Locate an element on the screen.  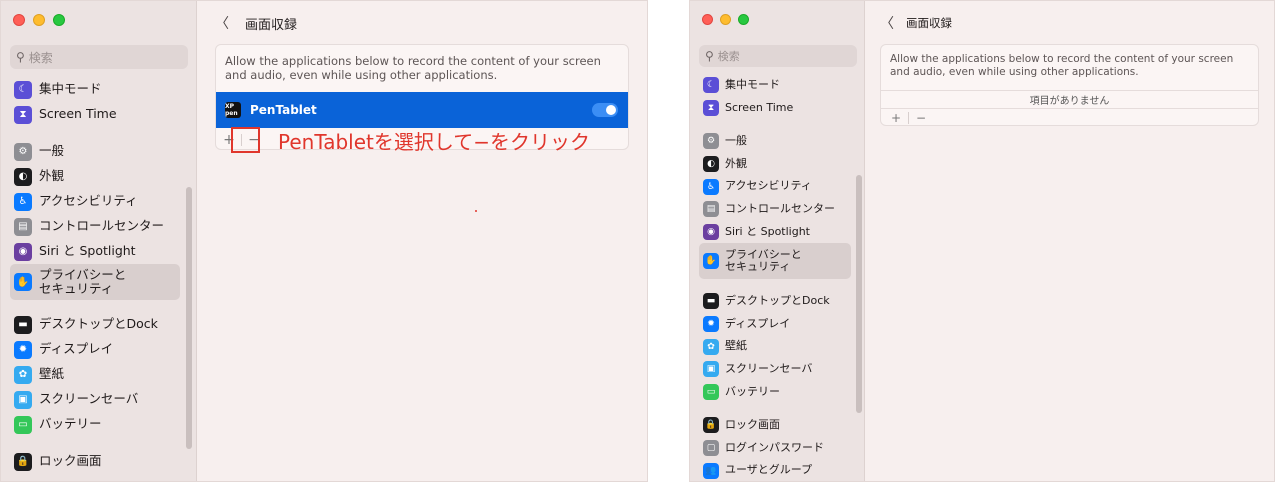
hand-icon: ✋ is located at coordinates (23, 282).